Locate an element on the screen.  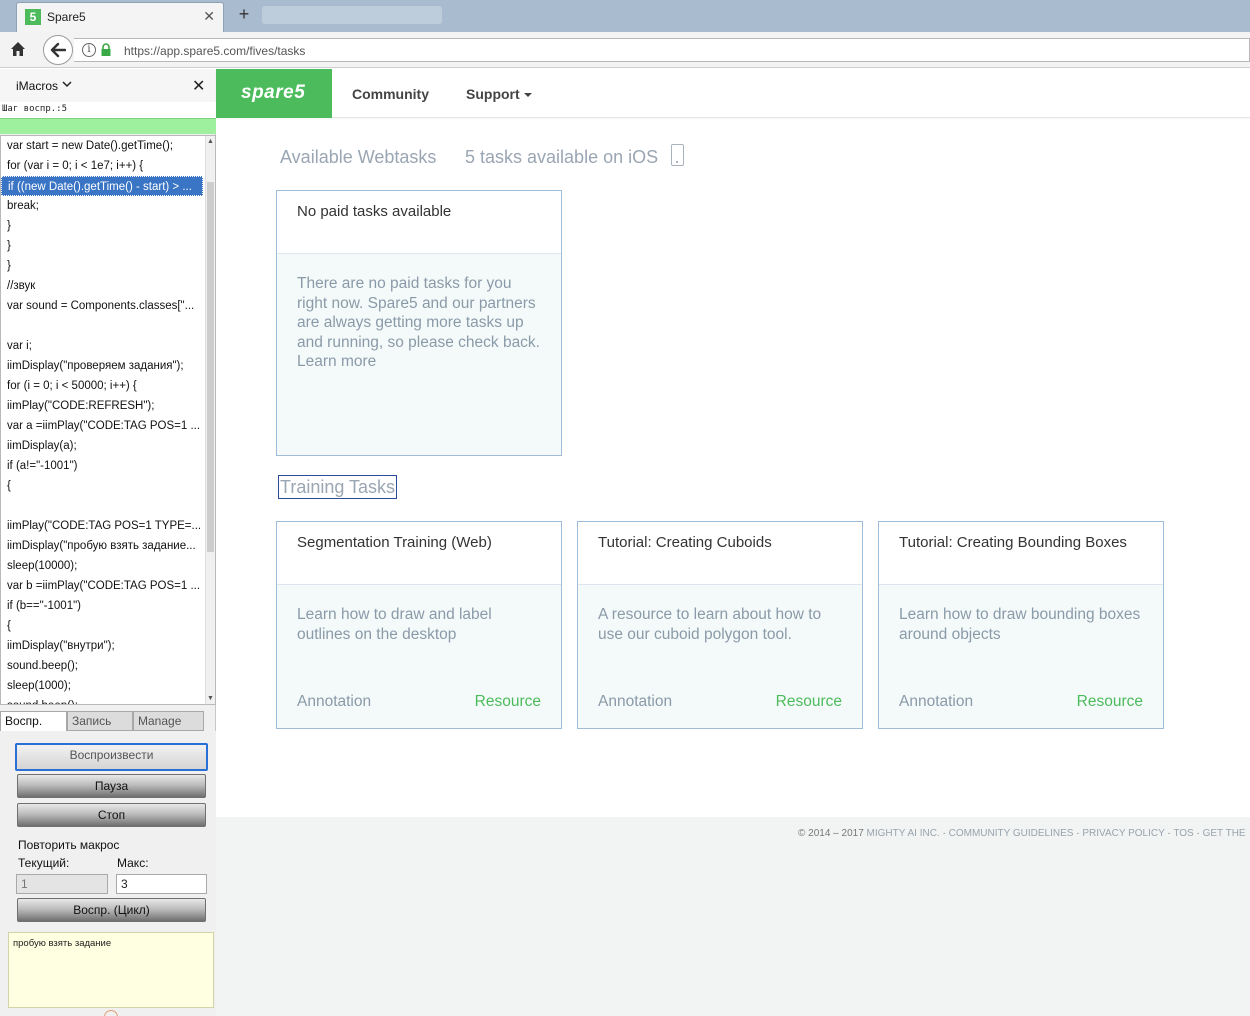
stop-button: Стоп is located at coordinates (111, 815).